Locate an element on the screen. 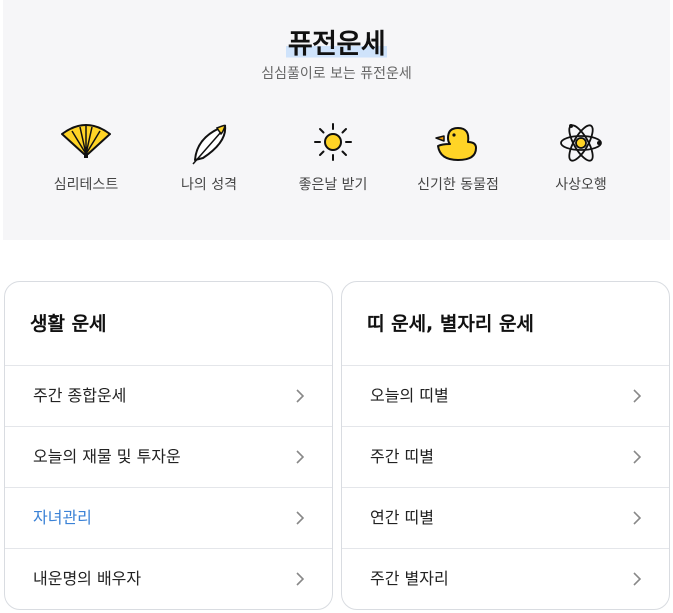  list-item-yearly-zodiac: 연간 띠별 is located at coordinates (505, 518).